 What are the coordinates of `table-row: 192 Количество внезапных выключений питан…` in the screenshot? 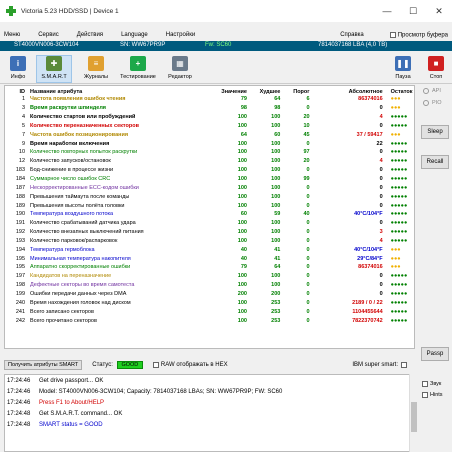 It's located at (210, 232).